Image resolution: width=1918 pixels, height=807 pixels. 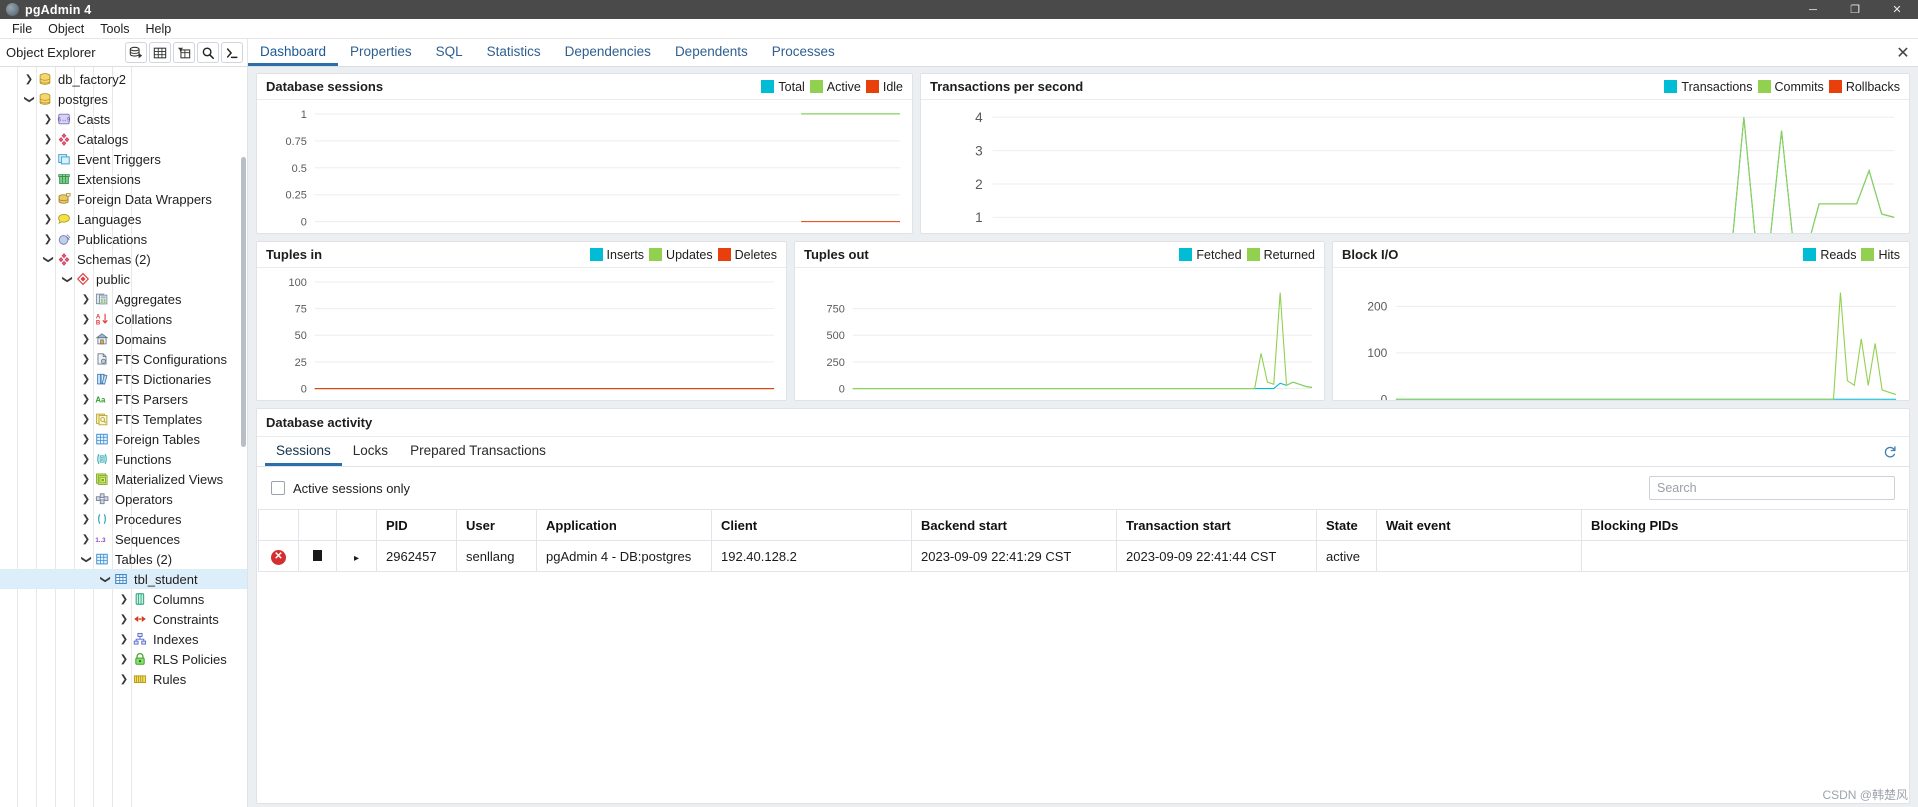 I want to click on tree-item-indexes: ❯ Indexes, so click(x=123, y=639).